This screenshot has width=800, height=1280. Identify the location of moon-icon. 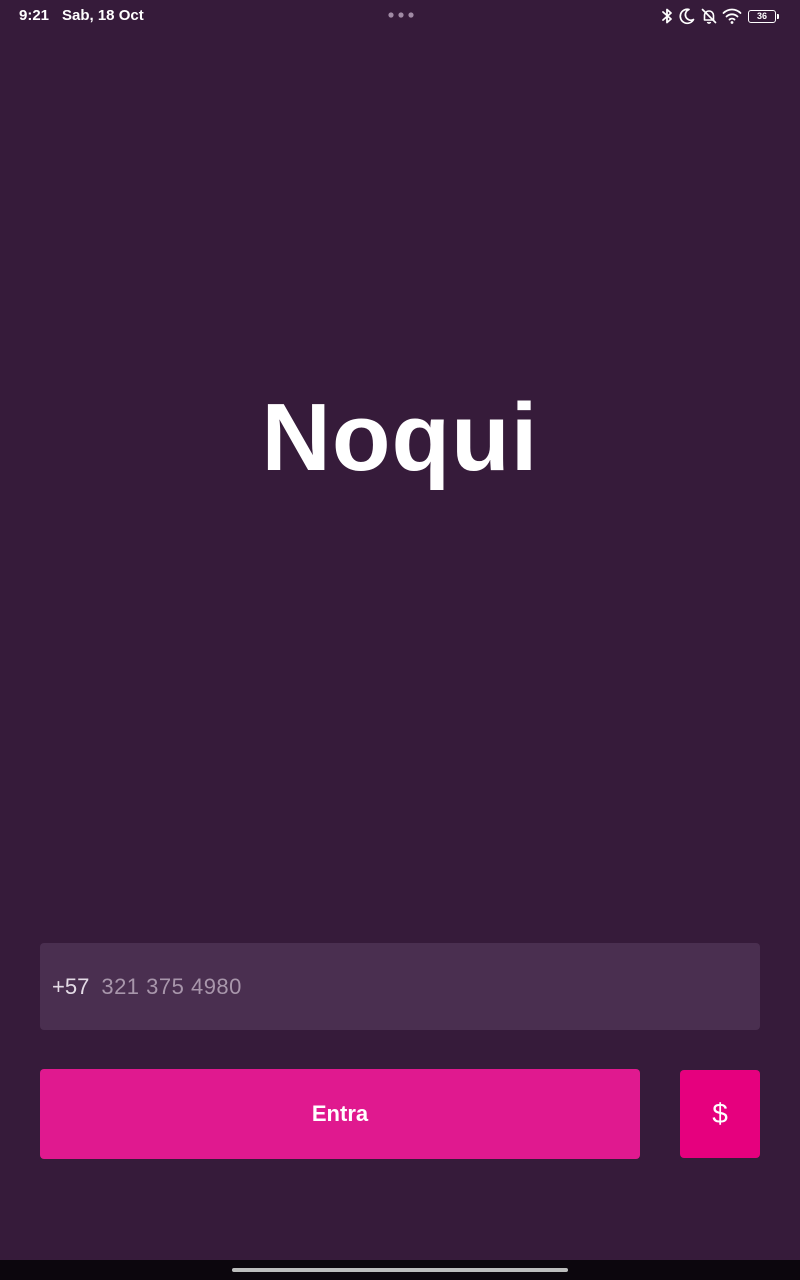
(687, 16).